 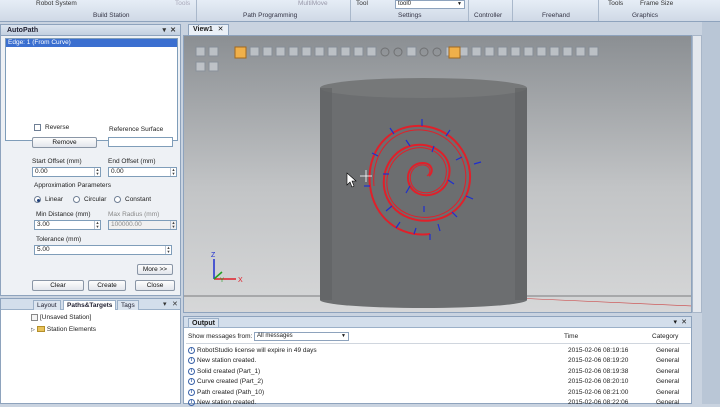 I want to click on message-text: Path created (Path_10), so click(x=231, y=392).